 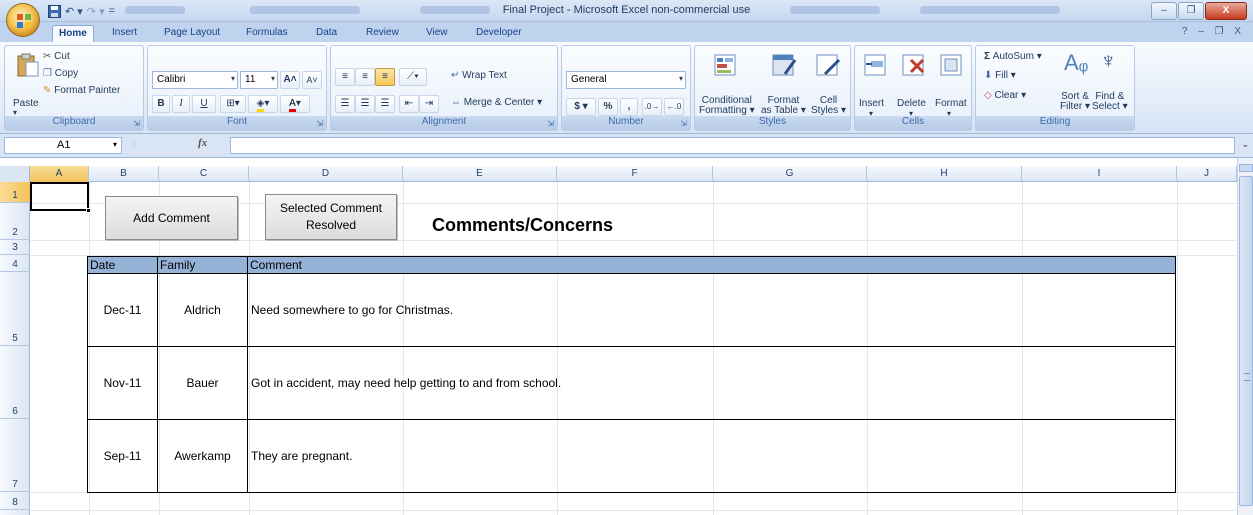 What do you see at coordinates (626, 80) in the screenshot?
I see `number-format-select: General ▾` at bounding box center [626, 80].